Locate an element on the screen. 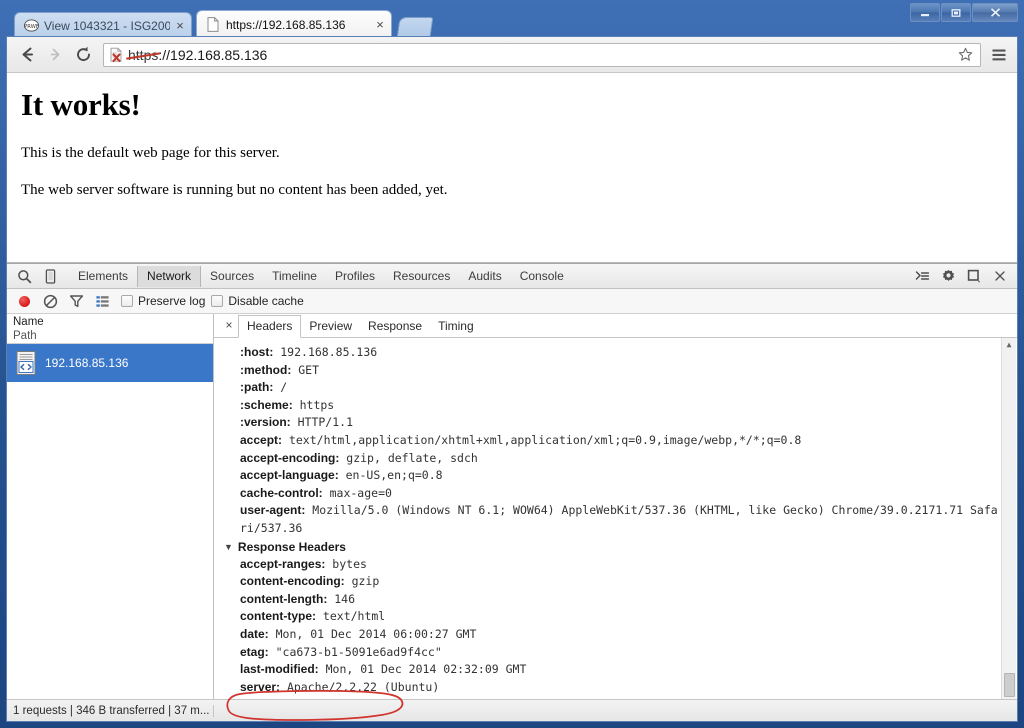  scrollbar-thumb is located at coordinates (1009, 685).